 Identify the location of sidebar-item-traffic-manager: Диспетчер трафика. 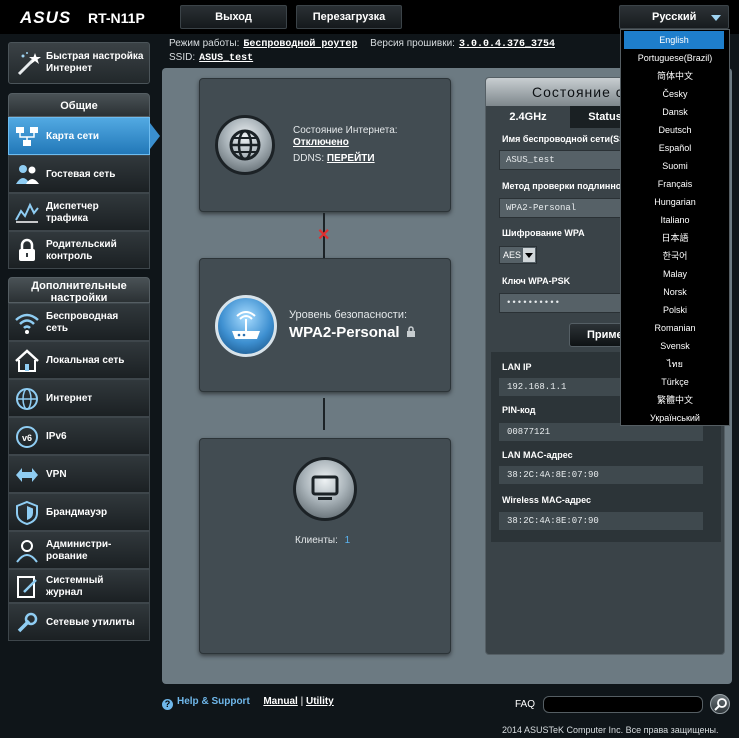
(79, 212).